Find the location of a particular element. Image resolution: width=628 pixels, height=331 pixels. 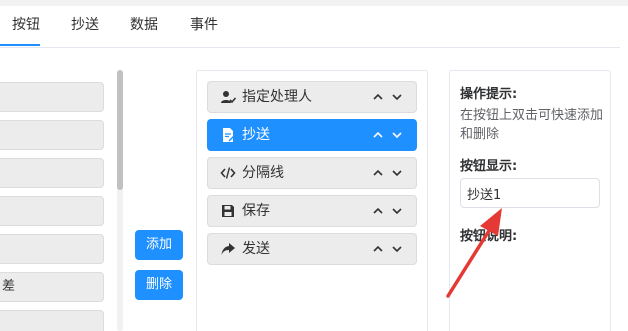

button-display-input is located at coordinates (530, 193).